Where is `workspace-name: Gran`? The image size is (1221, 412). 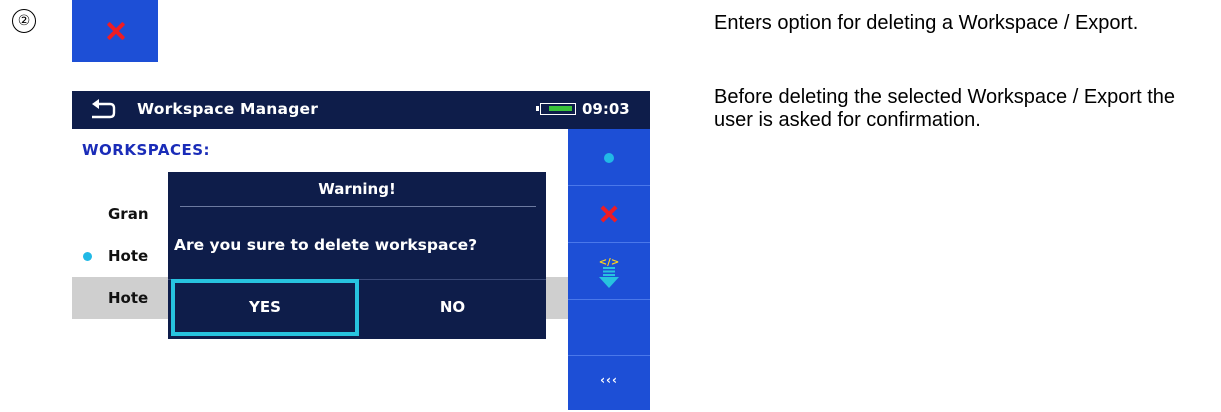 workspace-name: Gran is located at coordinates (128, 214).